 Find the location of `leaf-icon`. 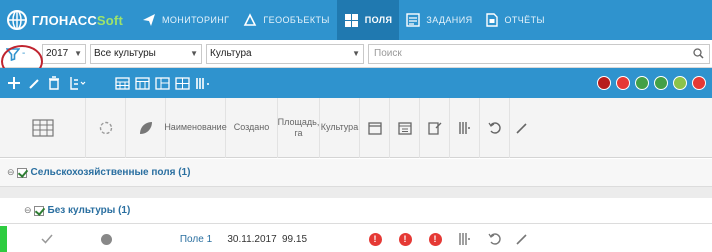

leaf-icon is located at coordinates (145, 127).